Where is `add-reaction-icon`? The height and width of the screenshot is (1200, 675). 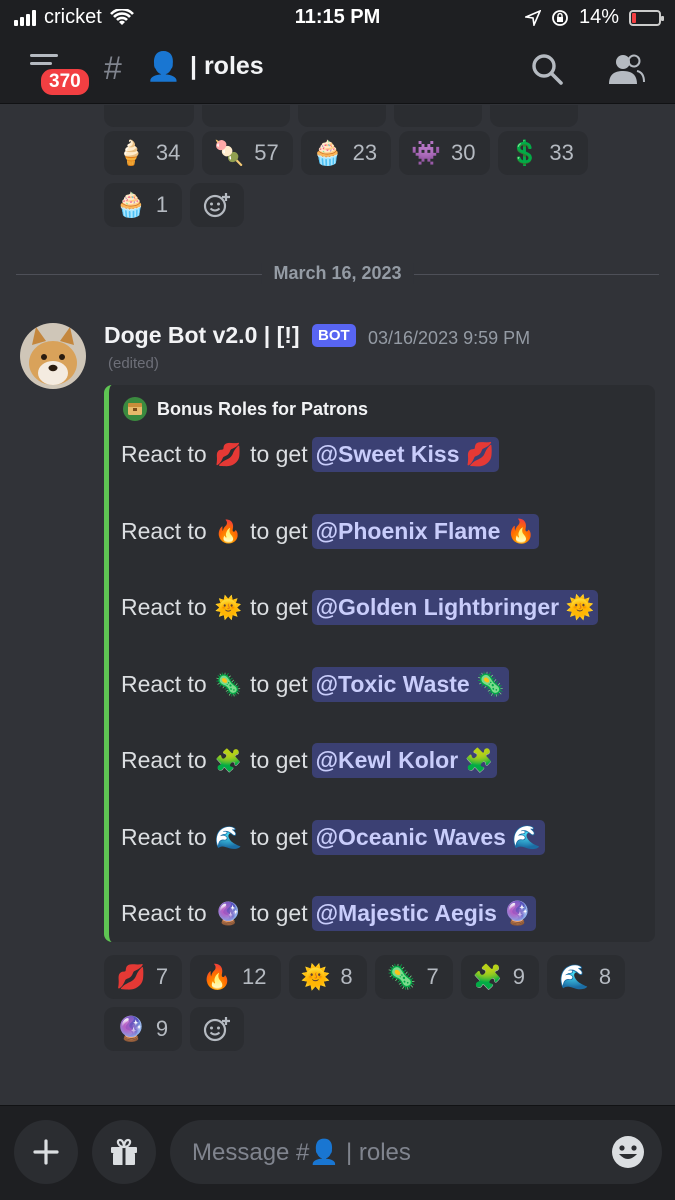 add-reaction-icon is located at coordinates (217, 1029).